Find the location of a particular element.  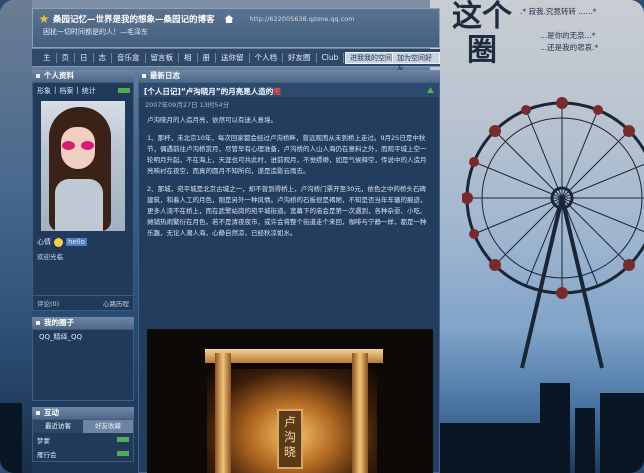

history-link: 心路历程 is located at coordinates (116, 303).